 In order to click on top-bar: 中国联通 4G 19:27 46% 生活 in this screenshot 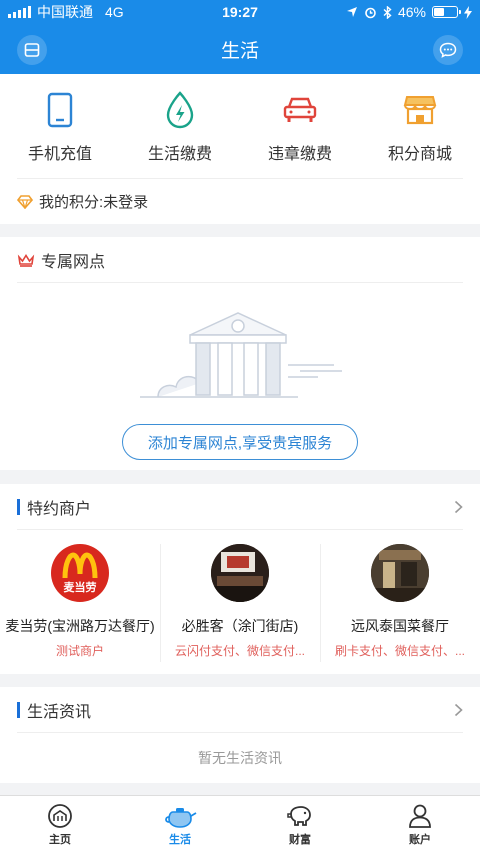, I will do `click(240, 37)`.